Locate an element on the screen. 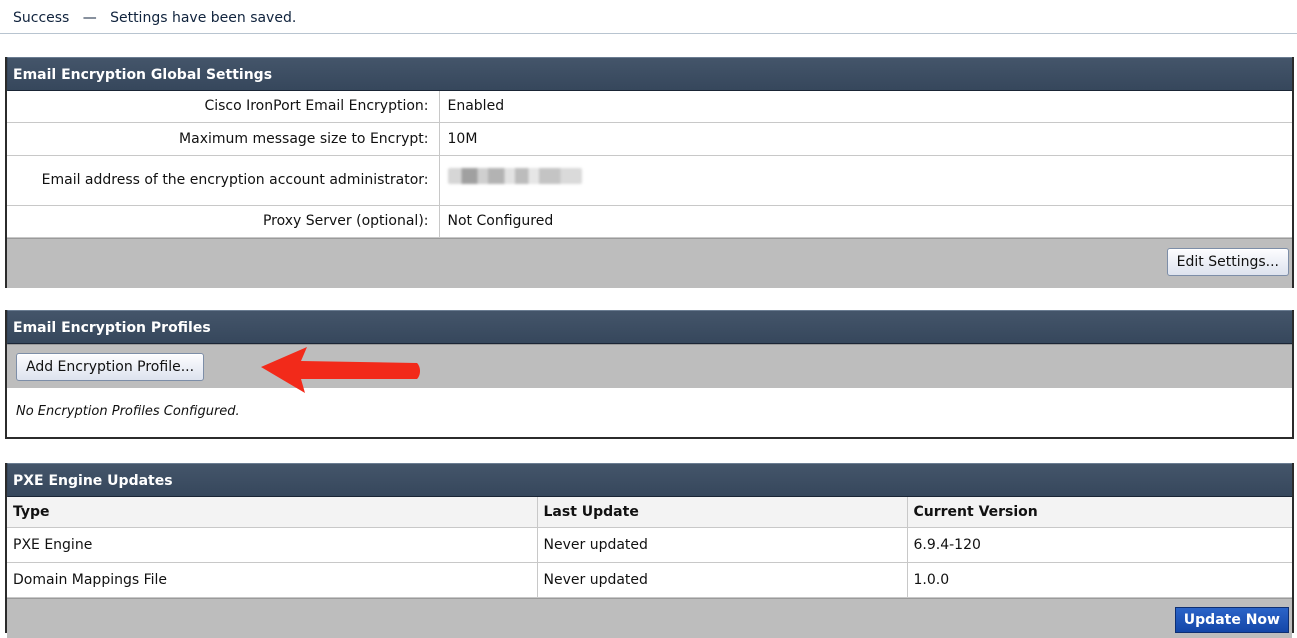 The image size is (1297, 638). setting-value: 10M is located at coordinates (865, 139).